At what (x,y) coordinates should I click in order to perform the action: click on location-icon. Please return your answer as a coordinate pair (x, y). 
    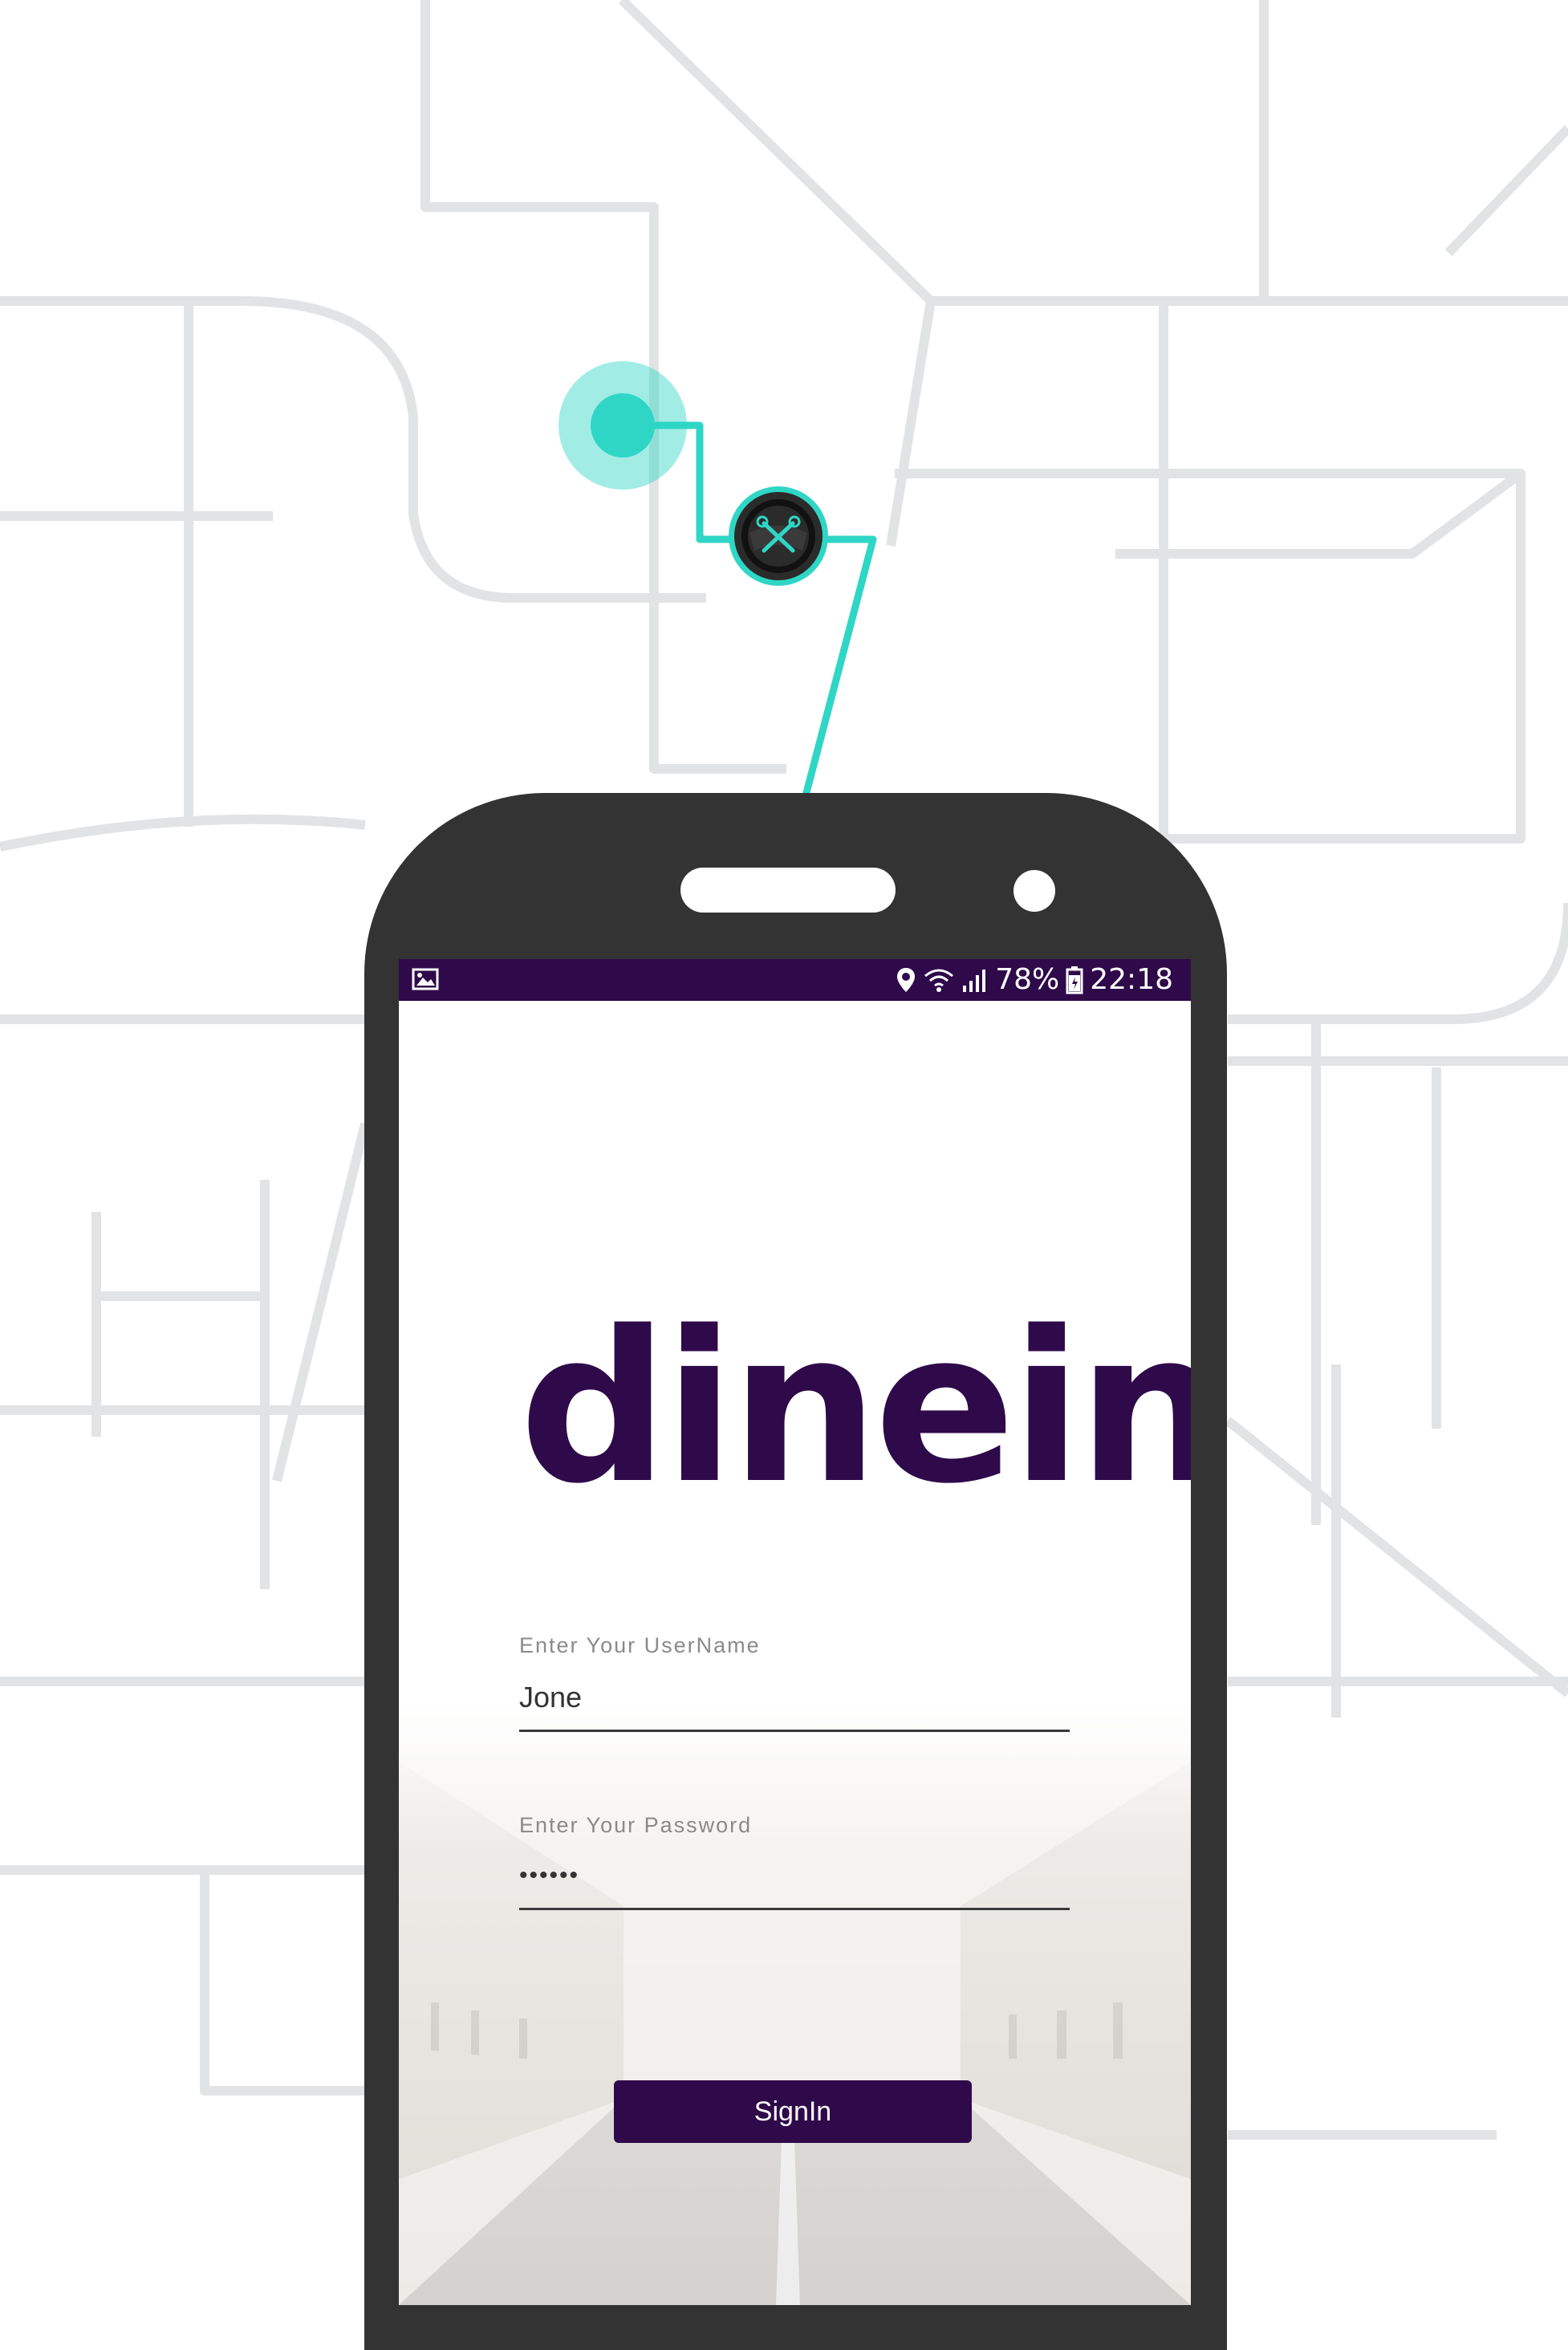
    Looking at the image, I should click on (906, 980).